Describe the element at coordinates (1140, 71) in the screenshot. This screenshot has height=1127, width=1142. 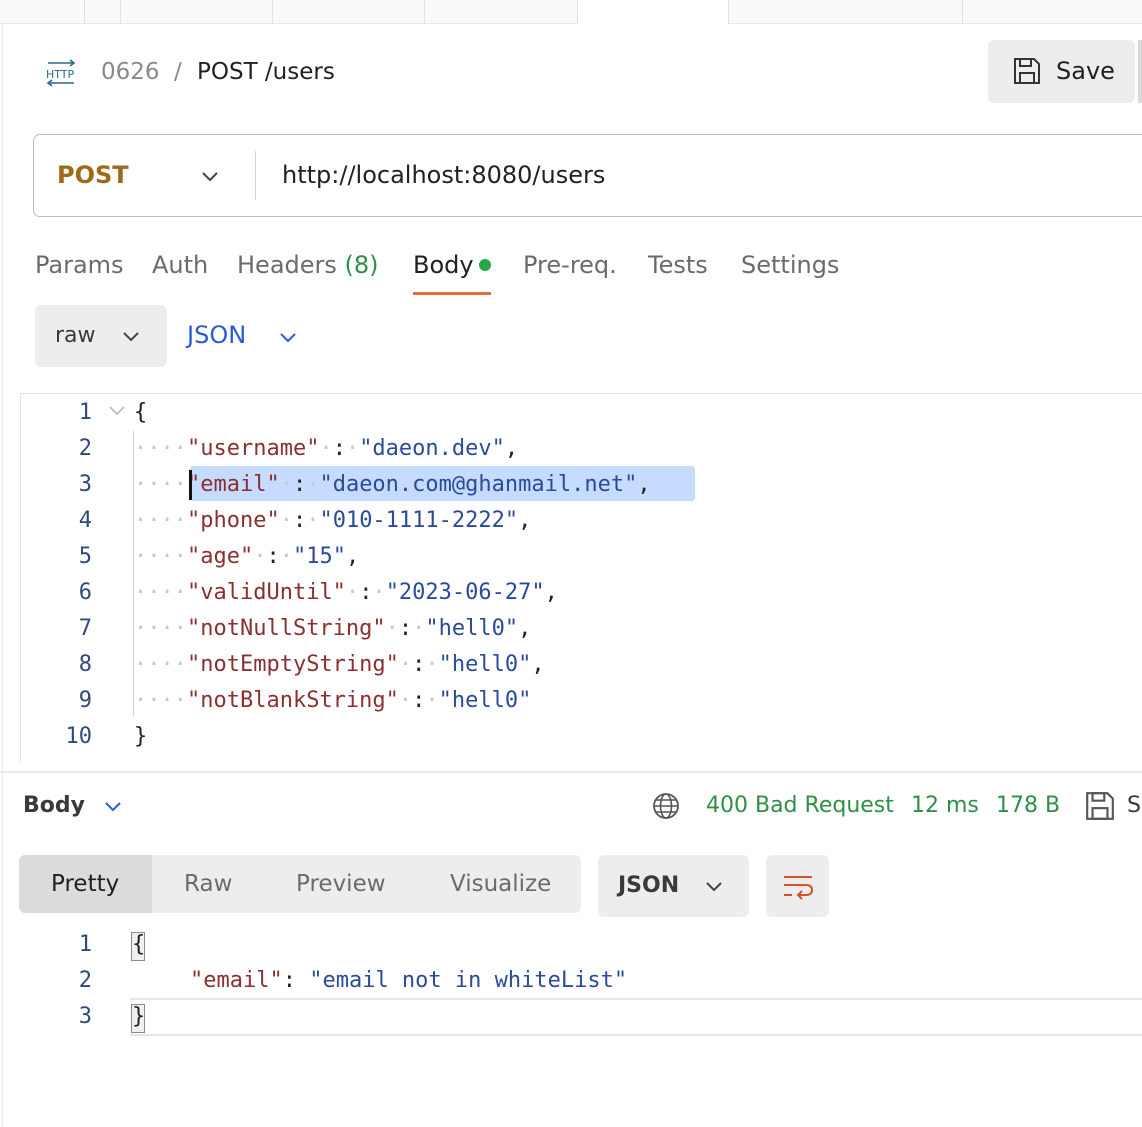
I see `save-dropdown-edge` at that location.